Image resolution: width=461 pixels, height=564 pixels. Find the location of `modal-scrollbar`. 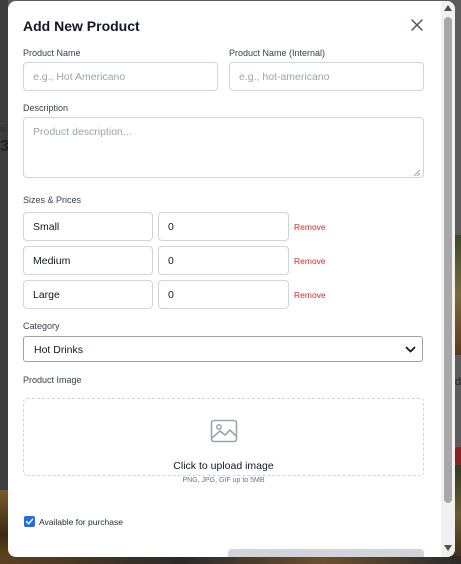

modal-scrollbar is located at coordinates (448, 279).